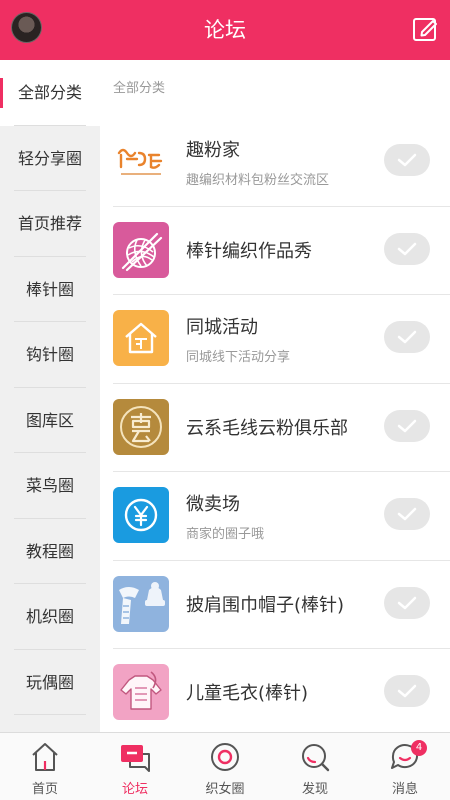 This screenshot has height=800, width=450. What do you see at coordinates (50, 421) in the screenshot?
I see `sidebar-item-gallery: 图库区` at bounding box center [50, 421].